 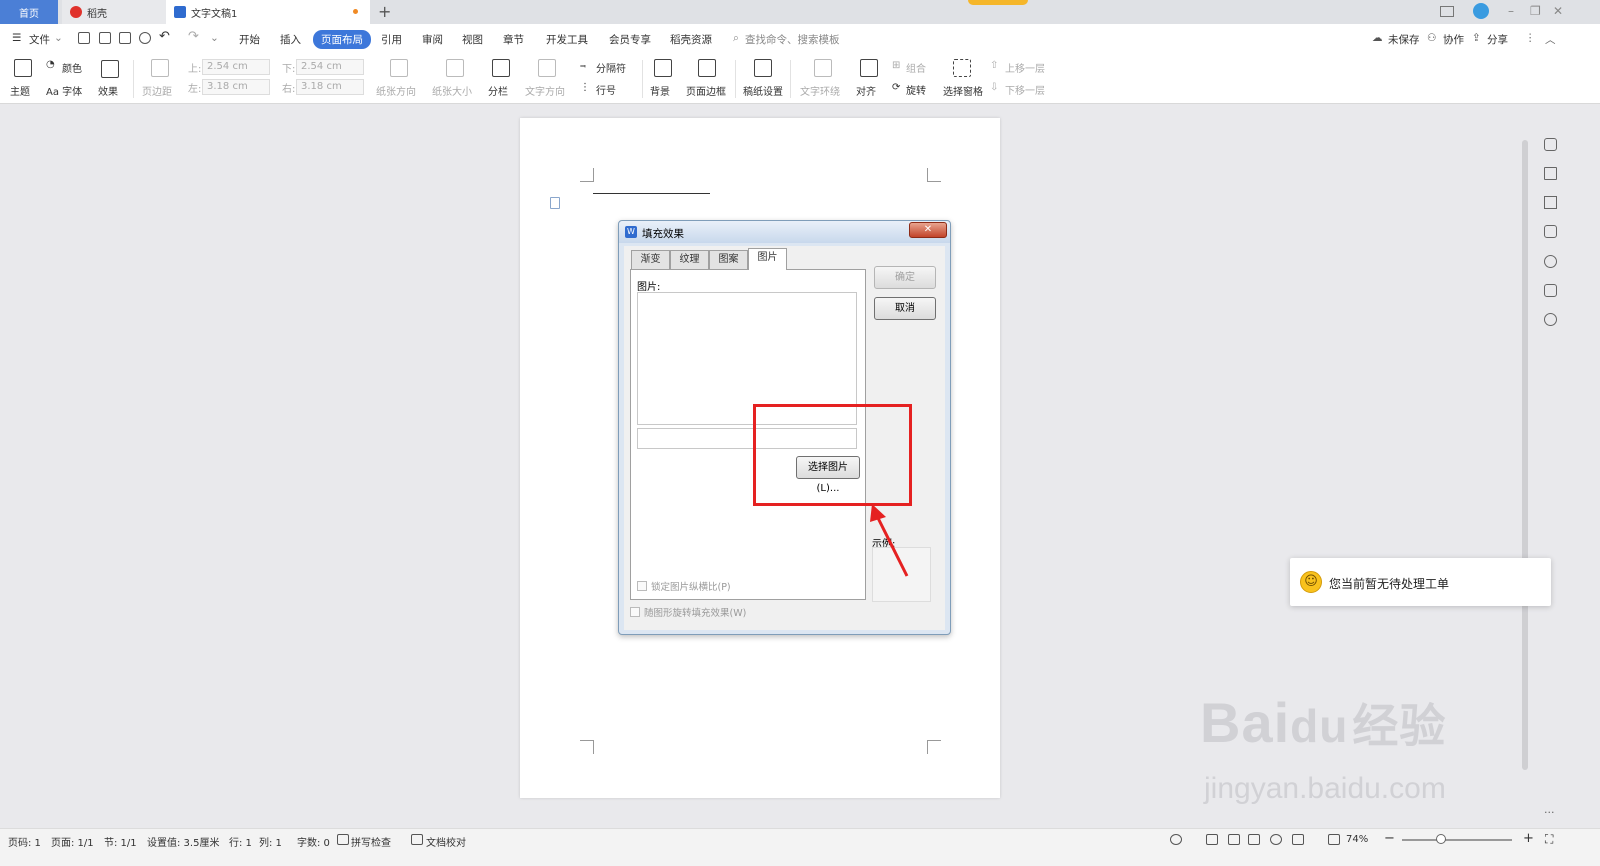 What do you see at coordinates (1550, 202) in the screenshot?
I see `cursor-icon` at bounding box center [1550, 202].